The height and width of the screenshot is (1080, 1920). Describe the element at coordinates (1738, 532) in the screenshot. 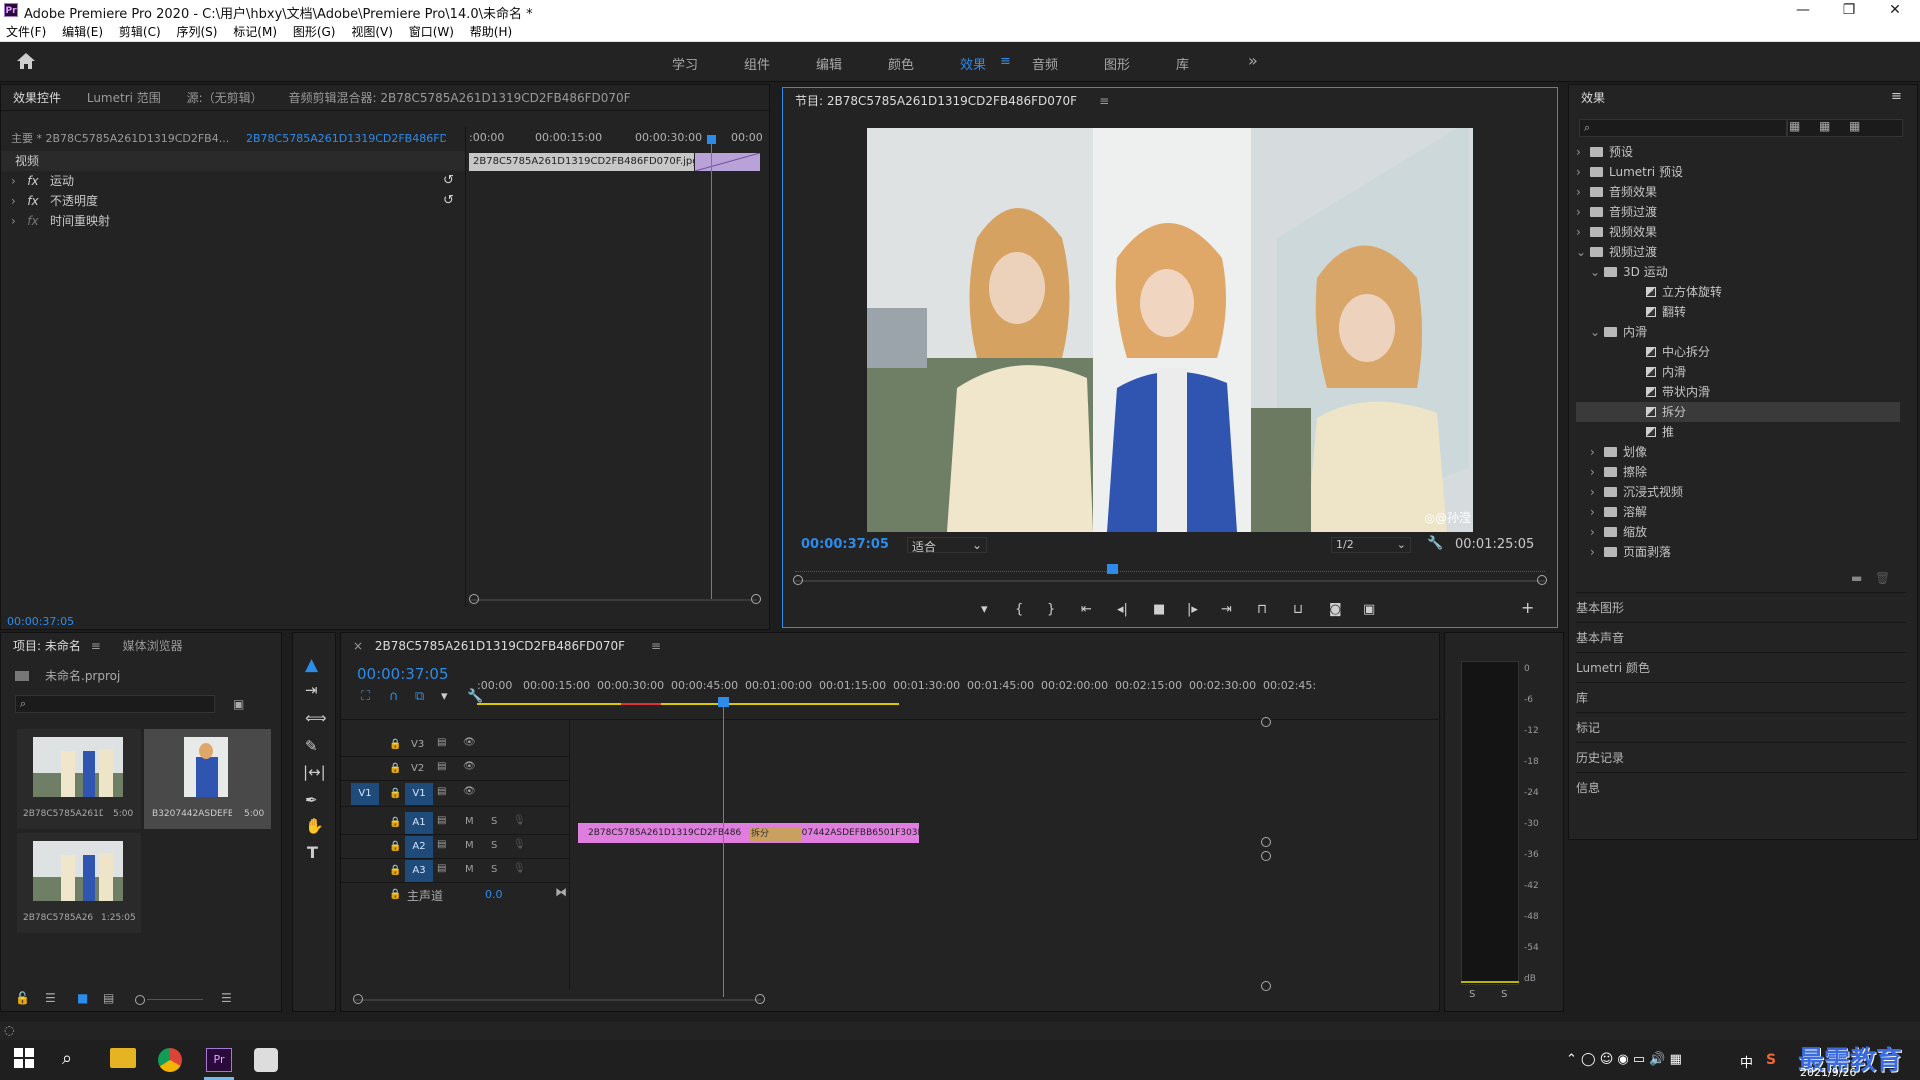

I see `effects-tree-item: › 缩放` at that location.